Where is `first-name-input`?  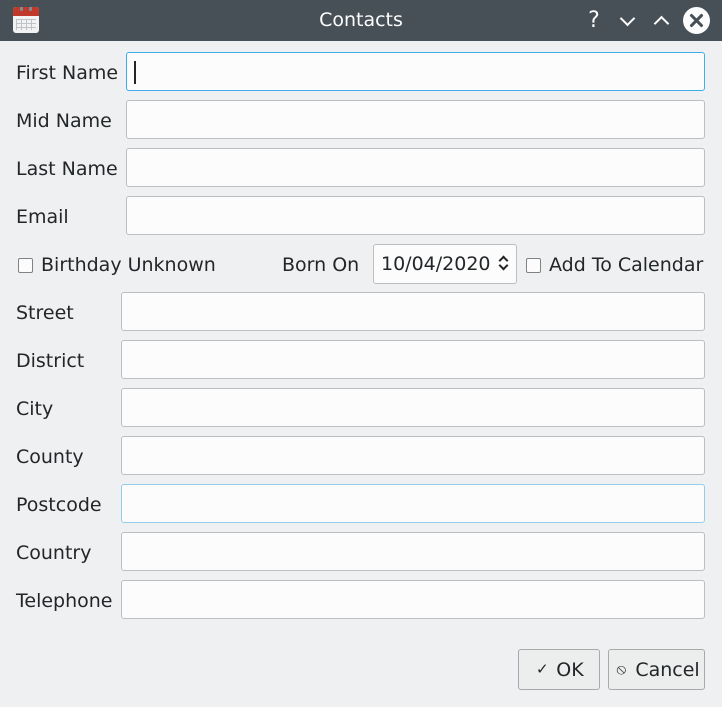 first-name-input is located at coordinates (415, 71).